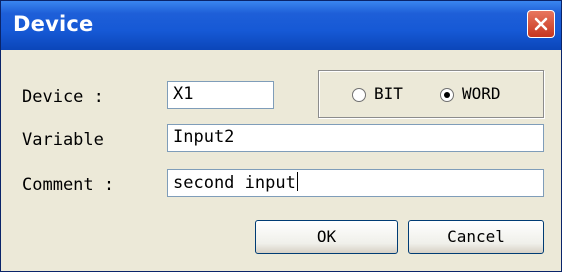 This screenshot has height=272, width=562. I want to click on word-radio-label: WORD, so click(481, 93).